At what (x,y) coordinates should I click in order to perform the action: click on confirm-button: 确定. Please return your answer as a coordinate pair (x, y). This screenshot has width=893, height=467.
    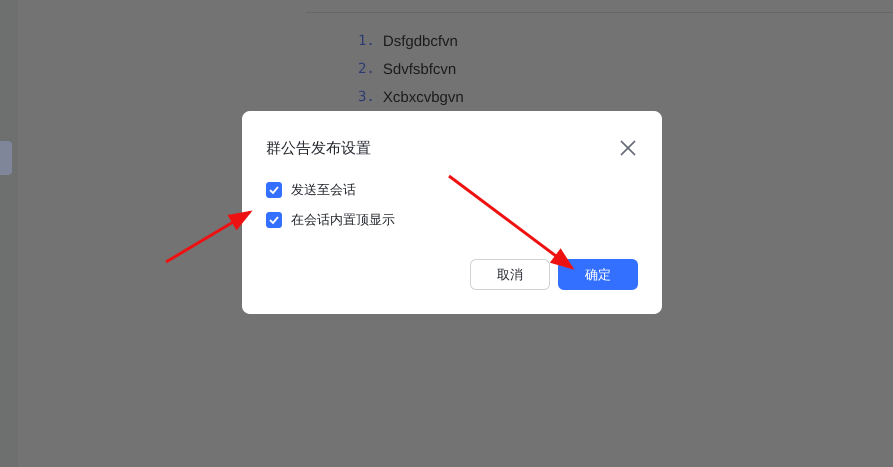
    Looking at the image, I should click on (598, 274).